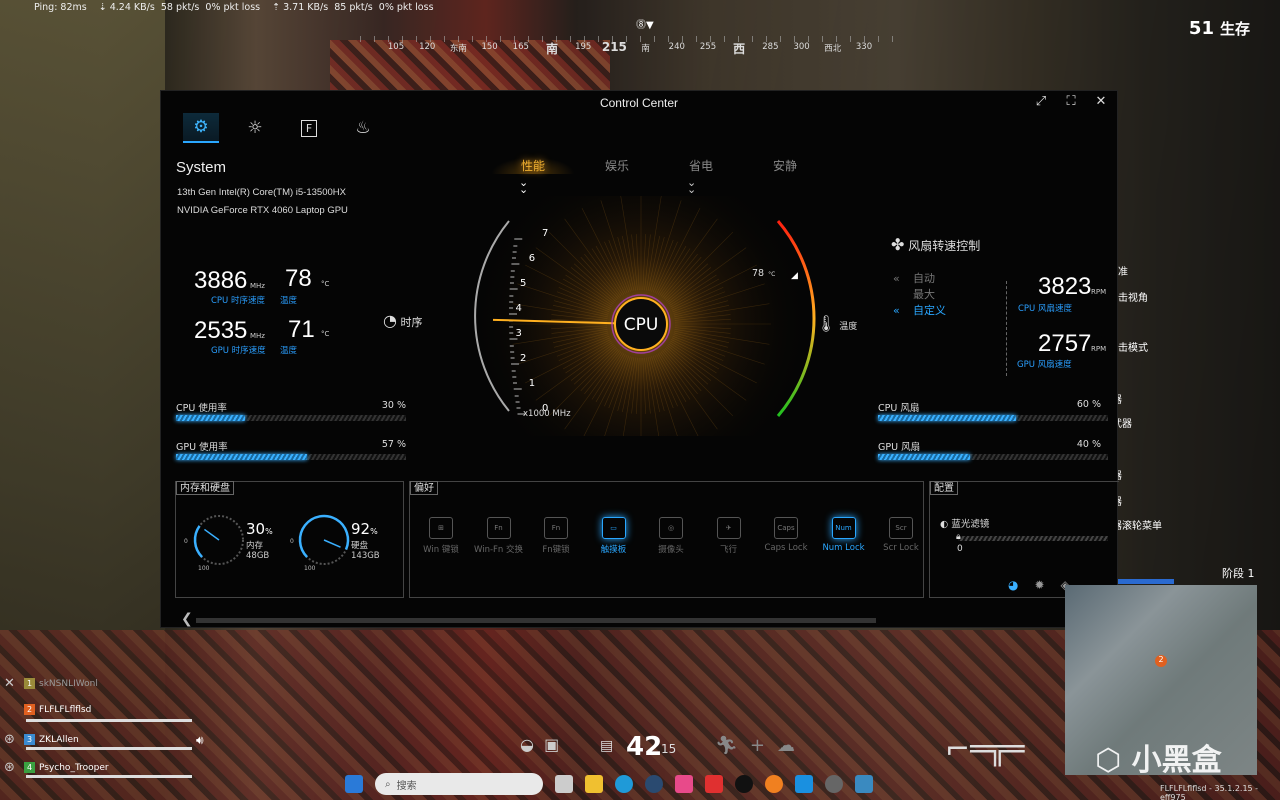 This screenshot has width=1280, height=800. I want to click on gpu-clock-unit: MHz, so click(257, 336).